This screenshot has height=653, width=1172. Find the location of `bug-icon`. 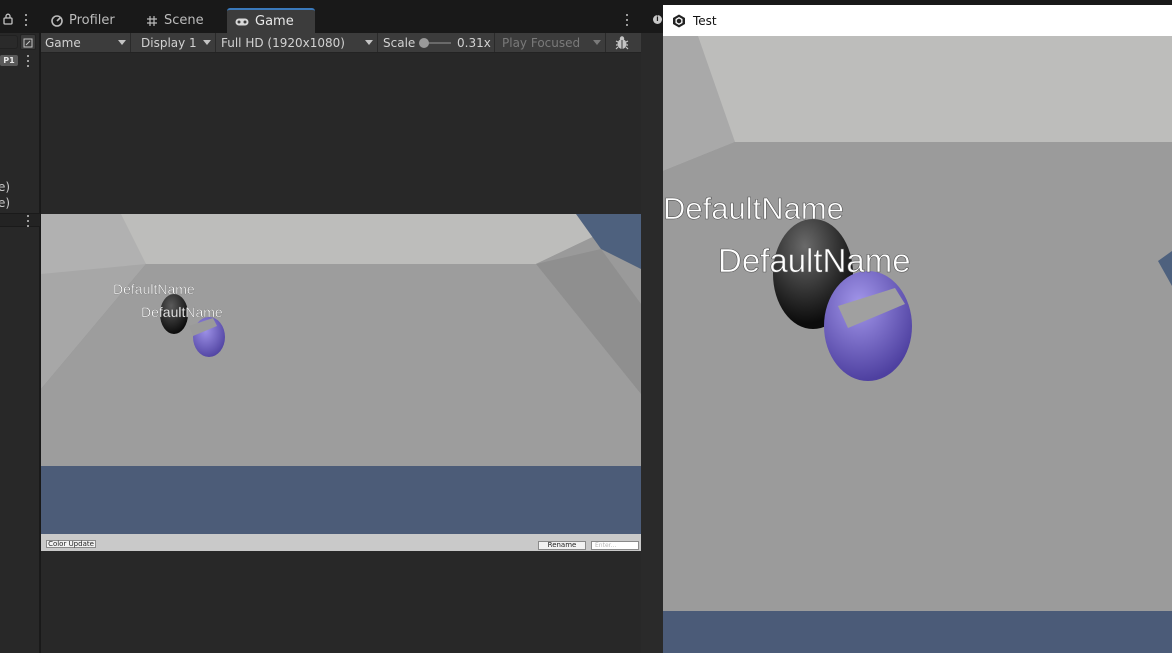

bug-icon is located at coordinates (622, 42).